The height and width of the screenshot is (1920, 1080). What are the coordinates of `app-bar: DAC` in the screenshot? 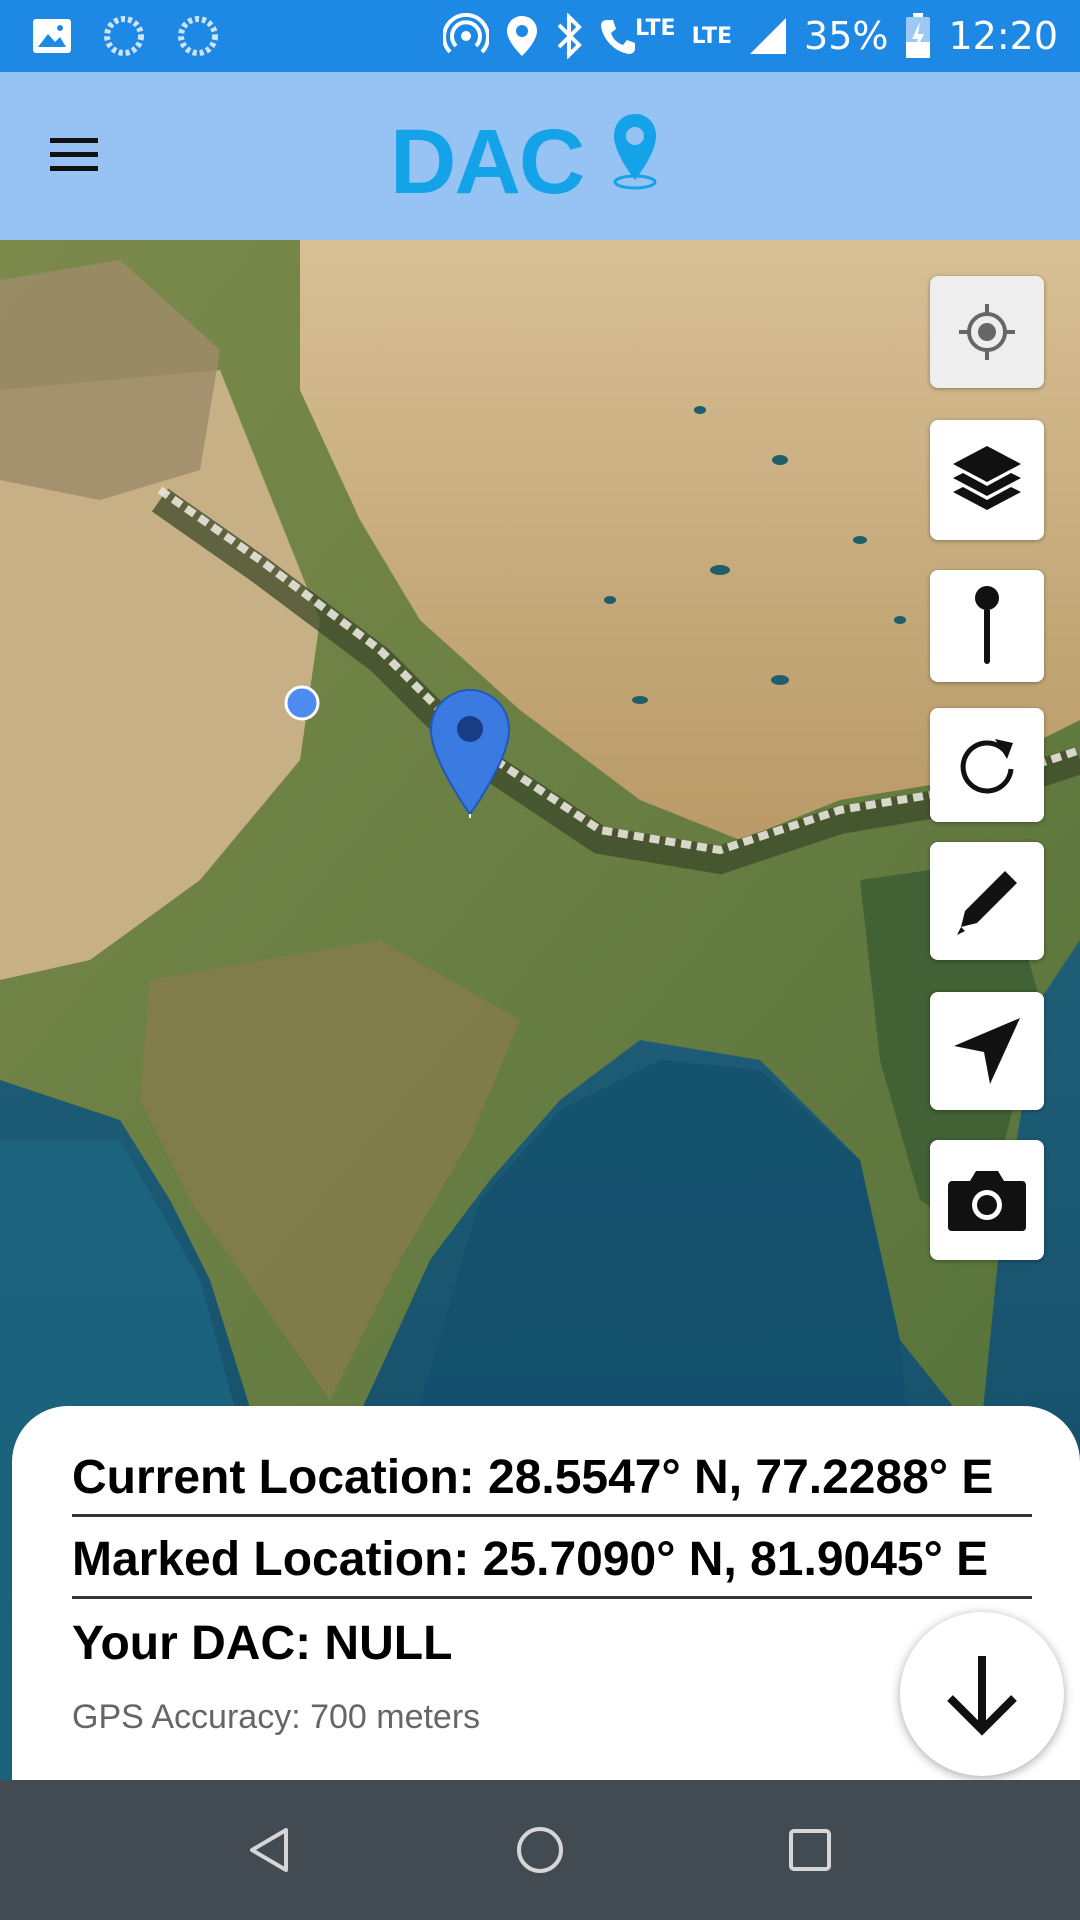 It's located at (540, 156).